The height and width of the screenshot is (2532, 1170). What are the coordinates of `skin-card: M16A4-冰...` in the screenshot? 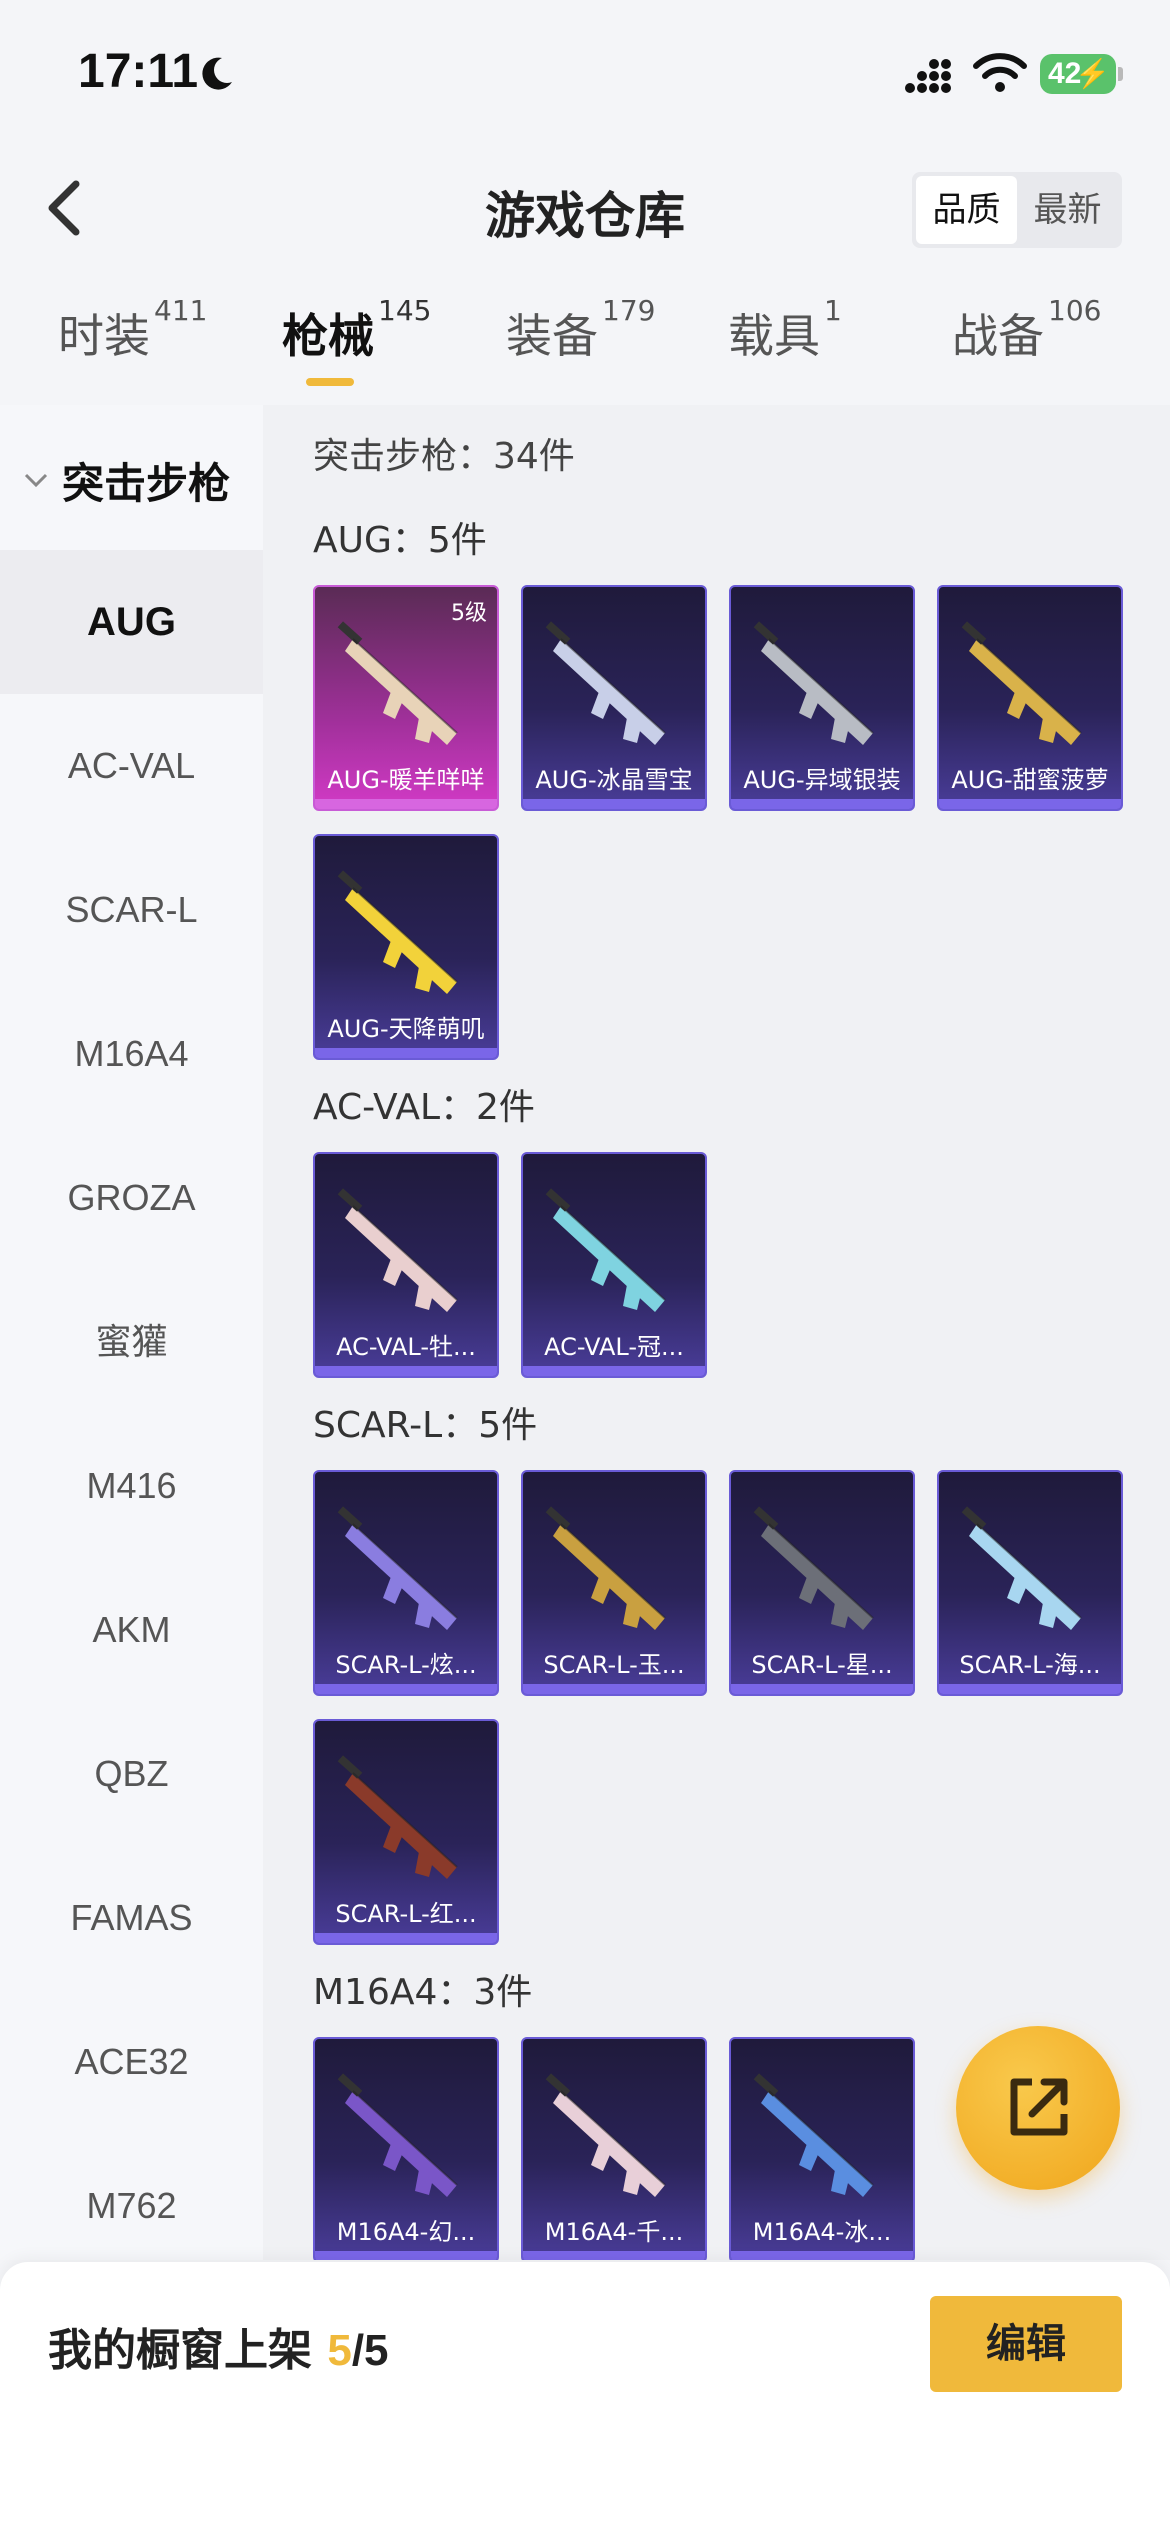 It's located at (822, 2148).